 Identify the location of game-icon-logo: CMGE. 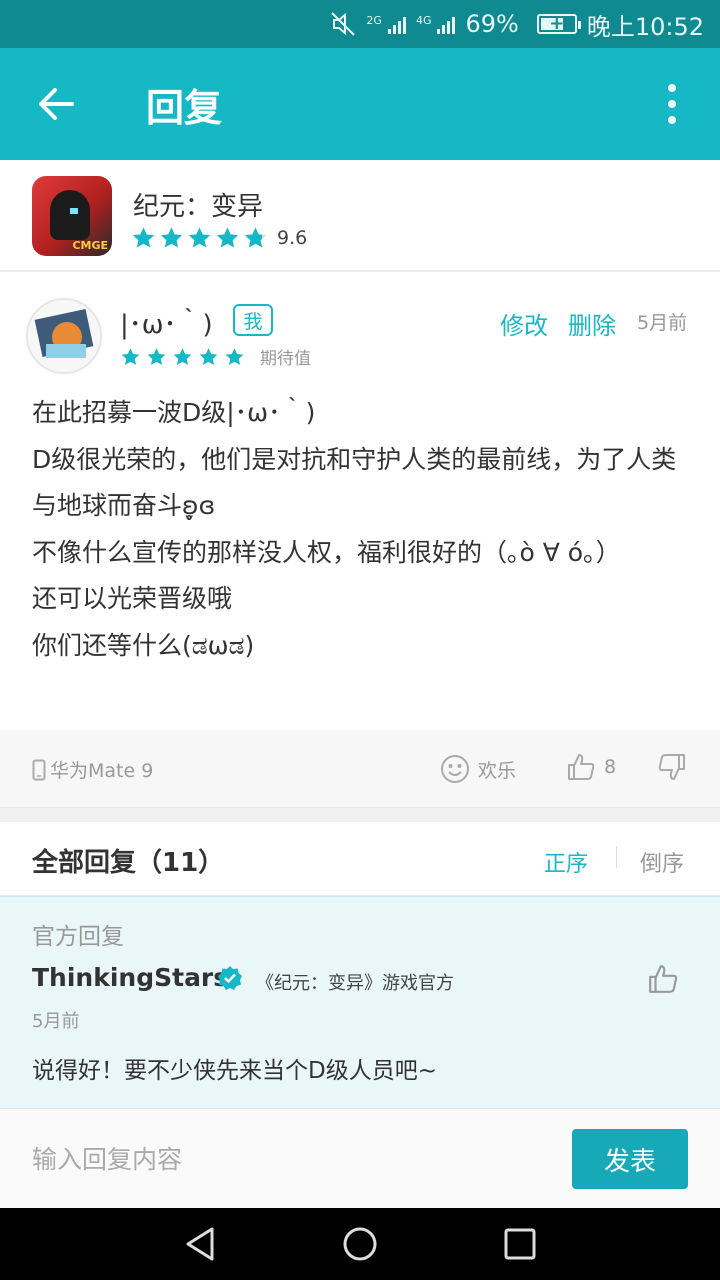
(90, 245).